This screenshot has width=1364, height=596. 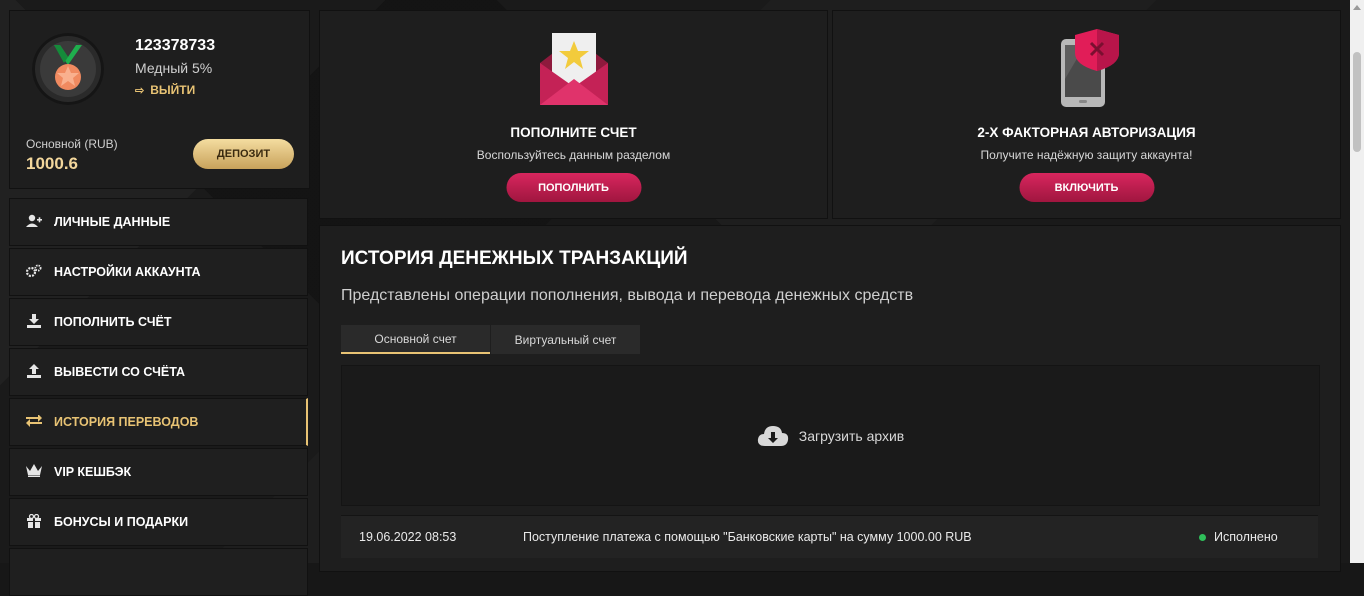 I want to click on download-icon, so click(x=34, y=322).